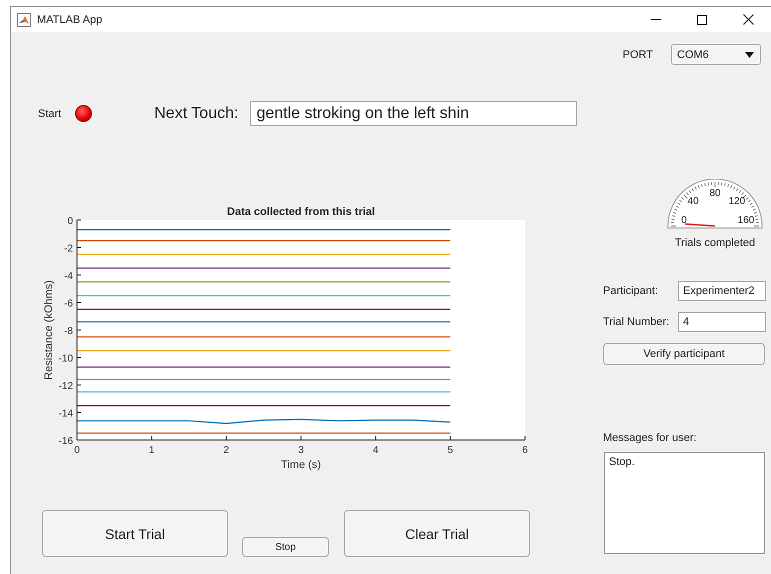 The image size is (771, 574). I want to click on gauge: 0 40 80 120 160, so click(715, 204).